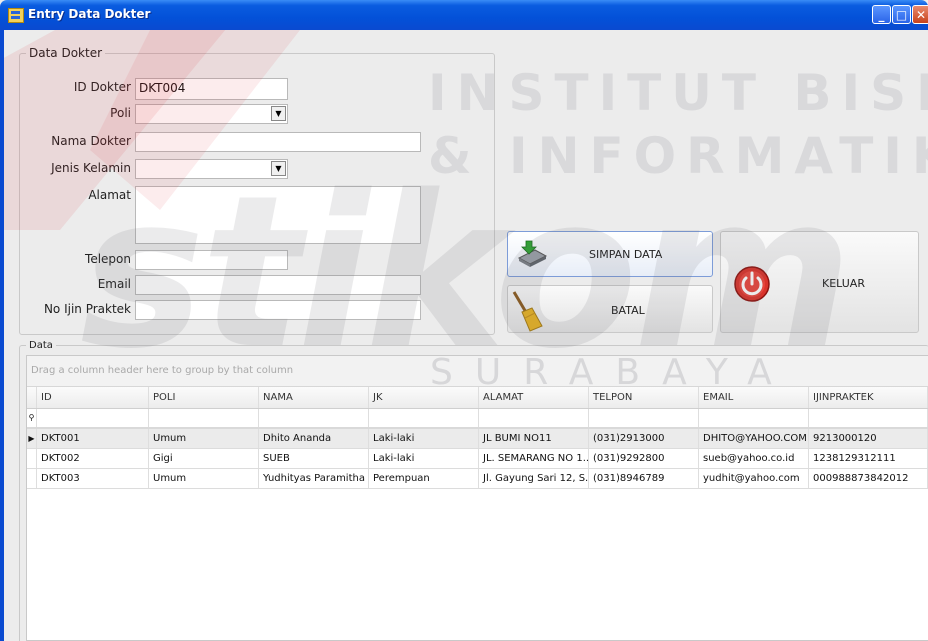  Describe the element at coordinates (204, 418) in the screenshot. I see `filter-cell-poli` at that location.